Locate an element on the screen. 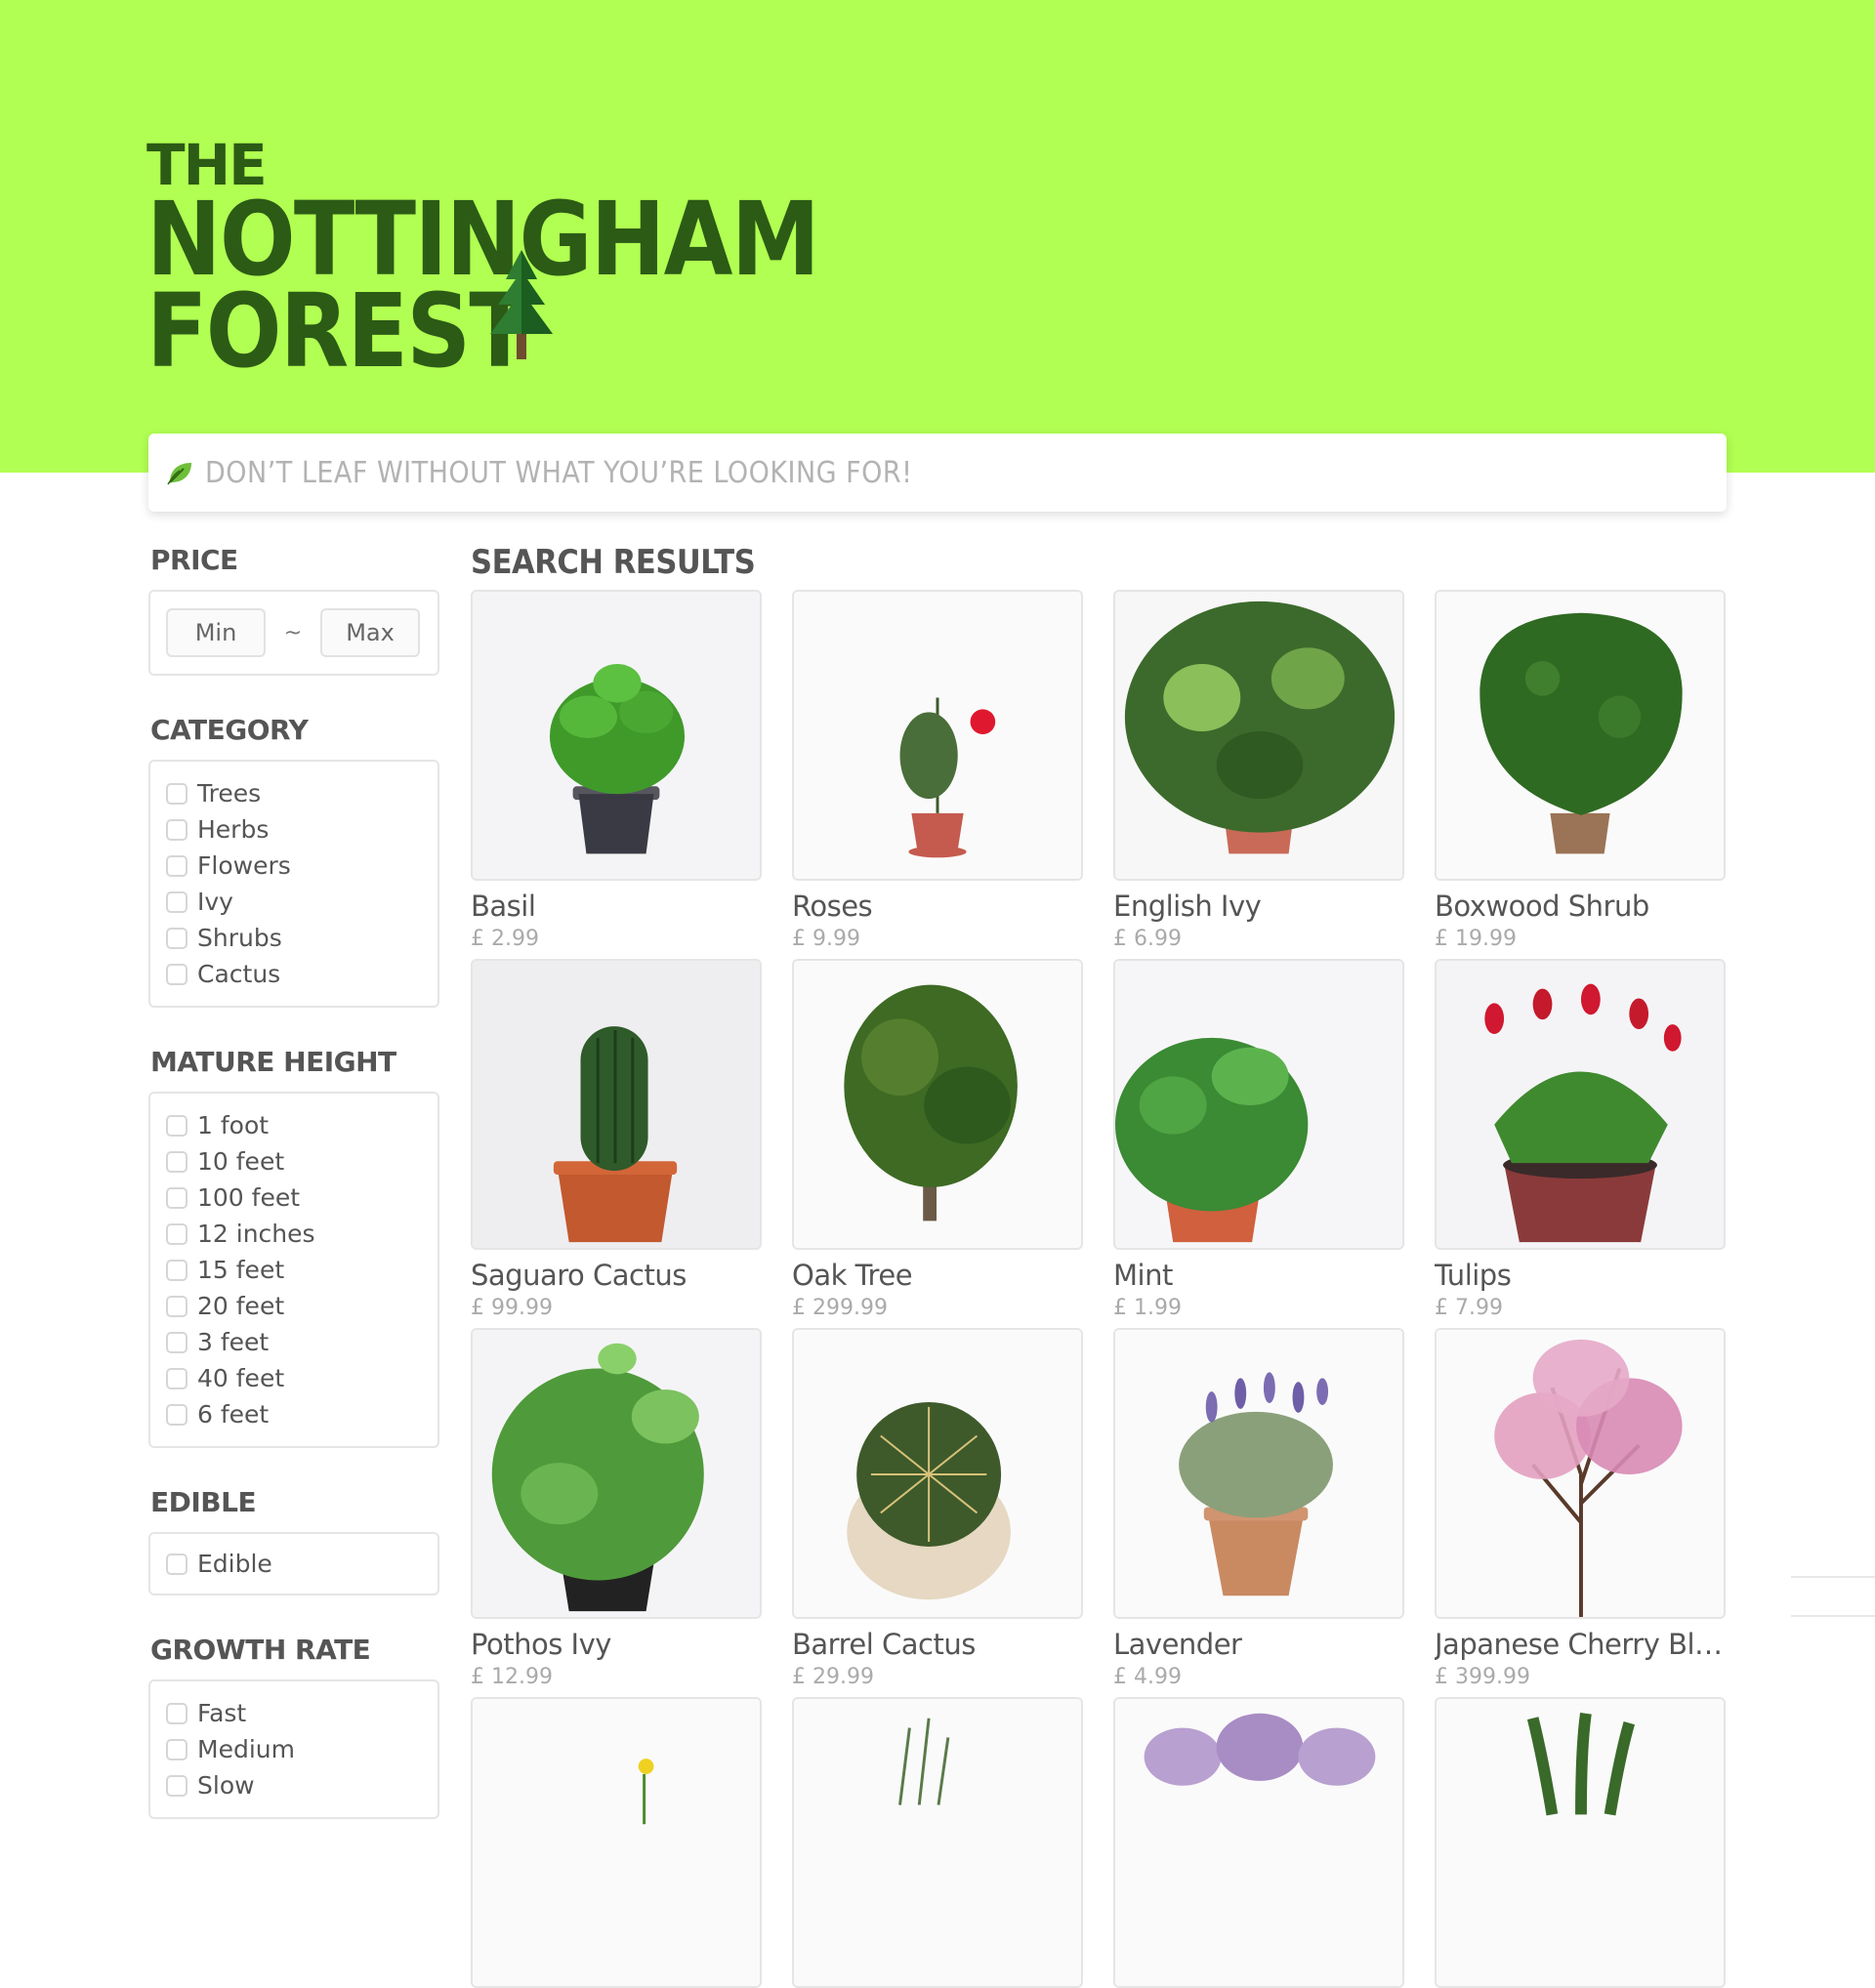 Image resolution: width=1875 pixels, height=1988 pixels. product-name: Lavender is located at coordinates (1258, 1644).